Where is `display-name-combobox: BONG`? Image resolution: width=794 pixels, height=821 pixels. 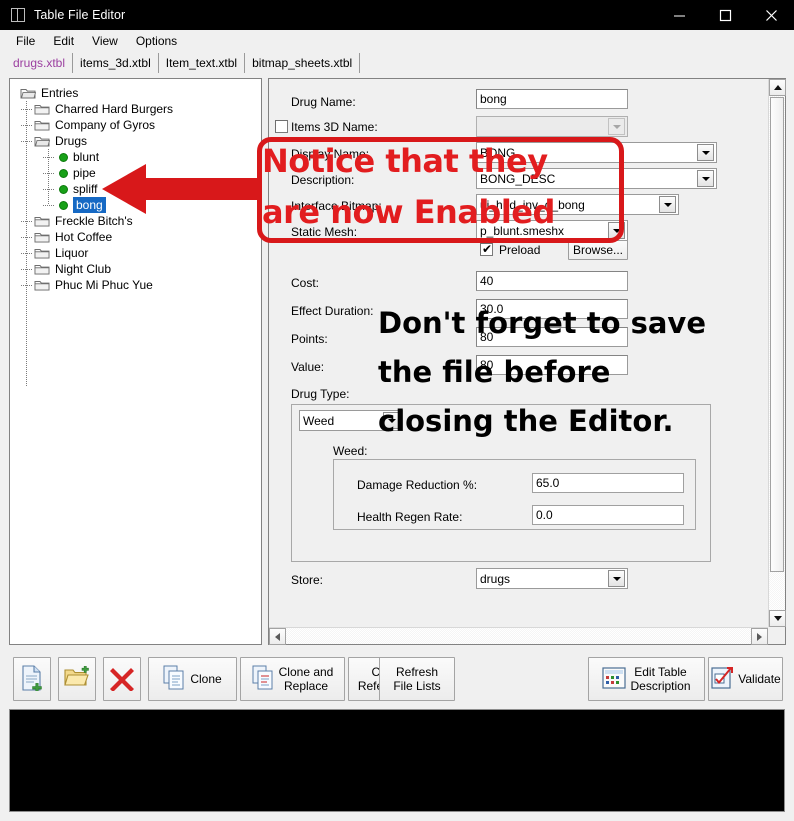
display-name-combobox: BONG is located at coordinates (596, 152).